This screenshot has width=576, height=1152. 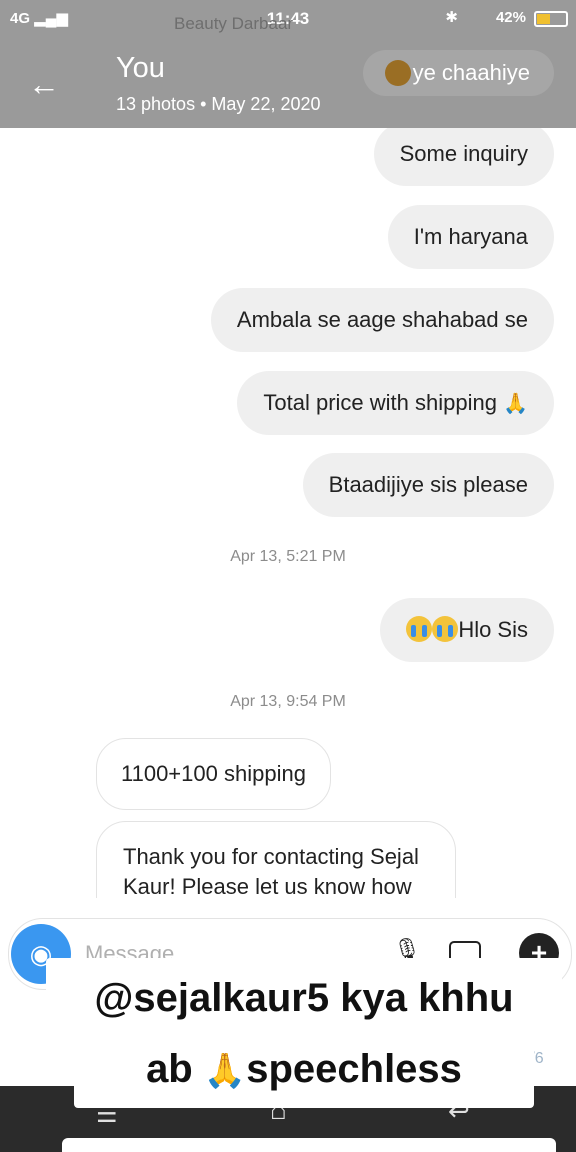 What do you see at coordinates (304, 1069) in the screenshot?
I see `caption-line-2: ab 🙏speechless` at bounding box center [304, 1069].